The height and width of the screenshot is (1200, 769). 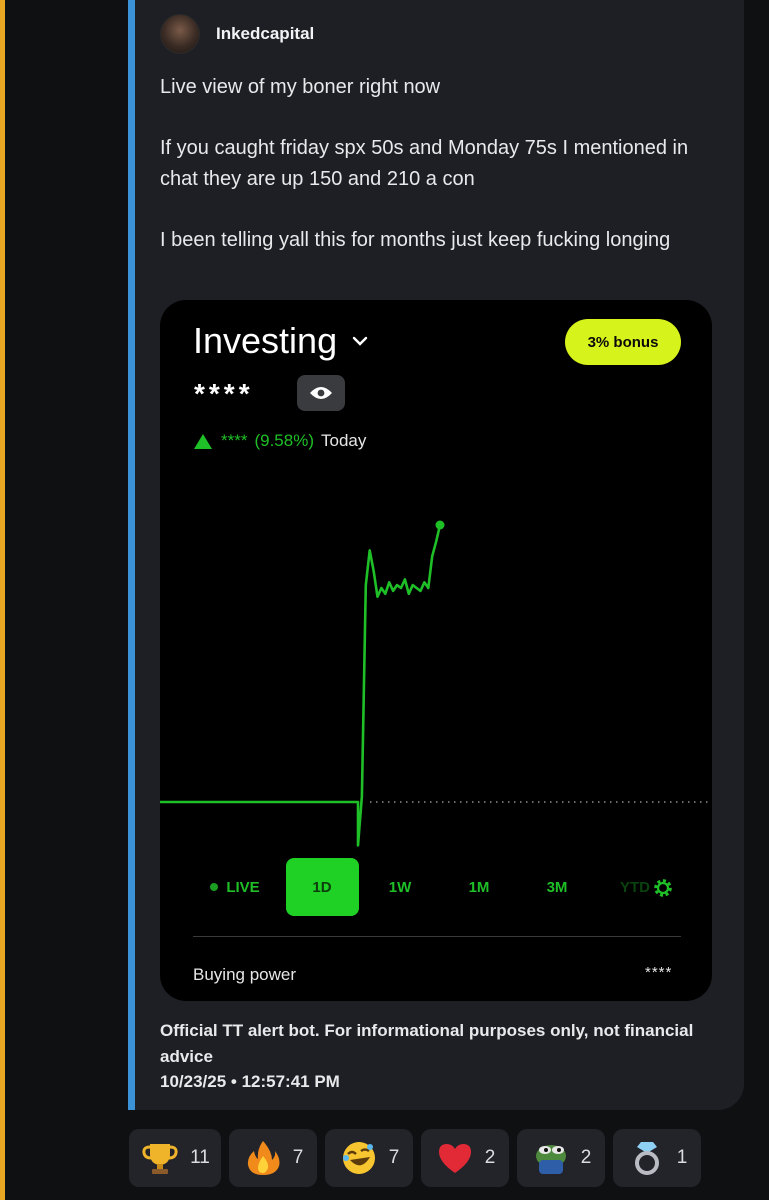 I want to click on range-label: YTD, so click(x=635, y=887).